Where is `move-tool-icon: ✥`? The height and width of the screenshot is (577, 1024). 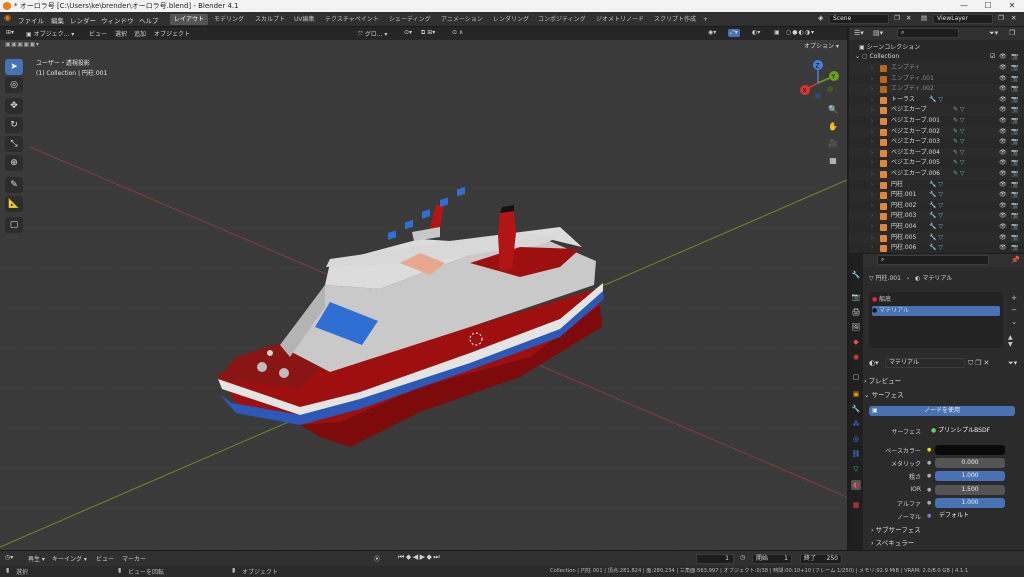 move-tool-icon: ✥ is located at coordinates (14, 106).